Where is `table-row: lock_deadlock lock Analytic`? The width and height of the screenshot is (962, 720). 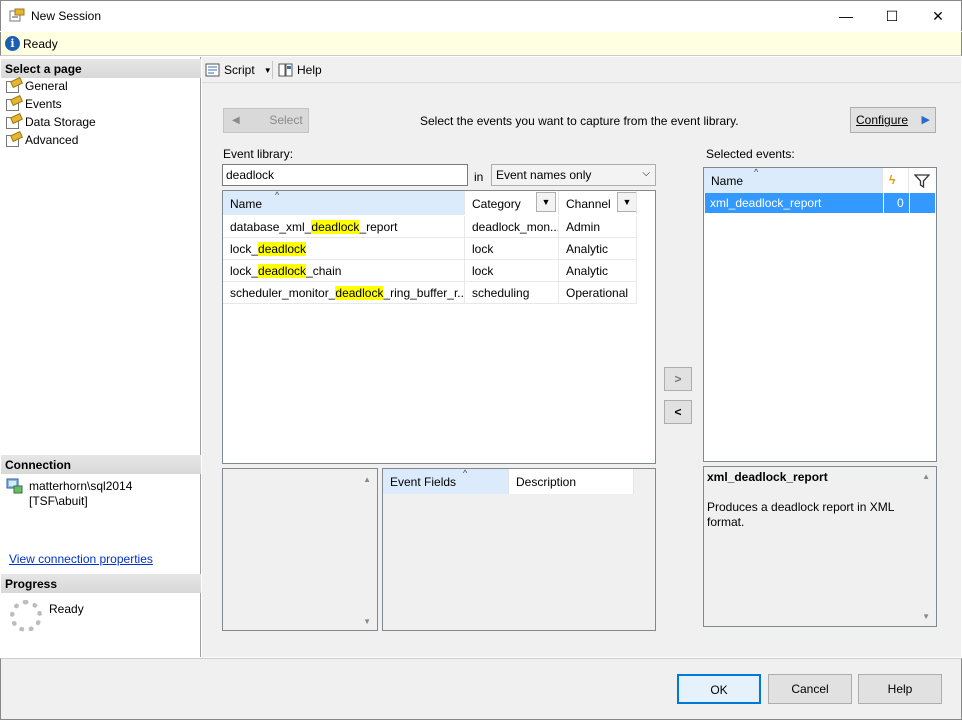
table-row: lock_deadlock lock Analytic is located at coordinates (430, 249).